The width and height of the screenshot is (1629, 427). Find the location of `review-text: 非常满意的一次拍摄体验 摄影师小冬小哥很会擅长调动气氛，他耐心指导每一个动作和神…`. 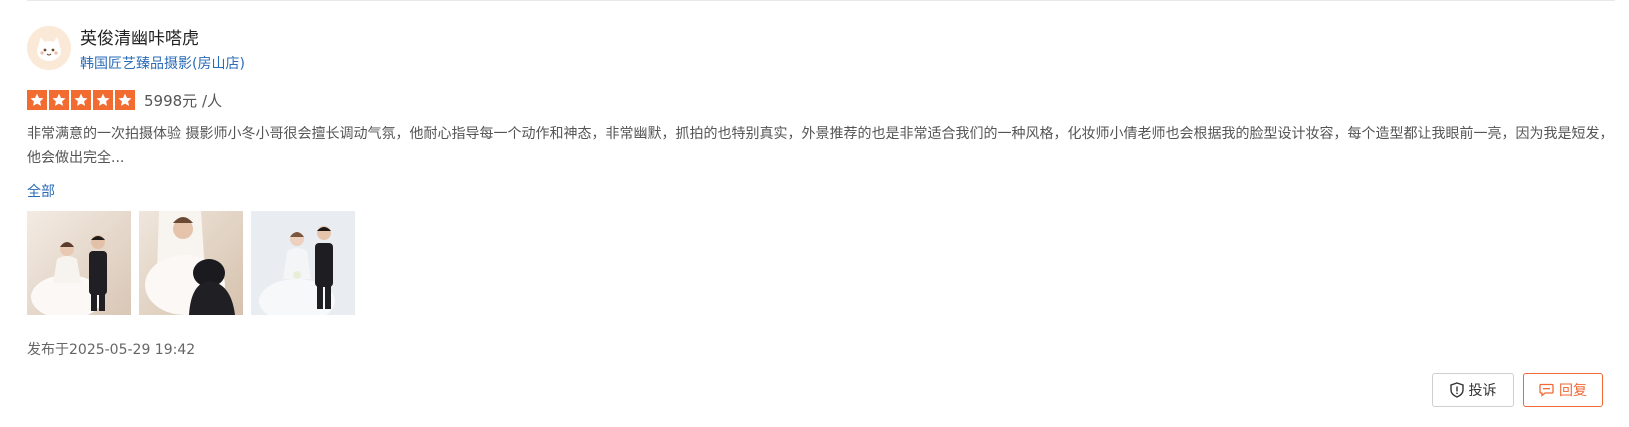

review-text: 非常满意的一次拍摄体验 摄影师小冬小哥很会擅长调动气氛，他耐心指导每一个动作和神… is located at coordinates (820, 146).